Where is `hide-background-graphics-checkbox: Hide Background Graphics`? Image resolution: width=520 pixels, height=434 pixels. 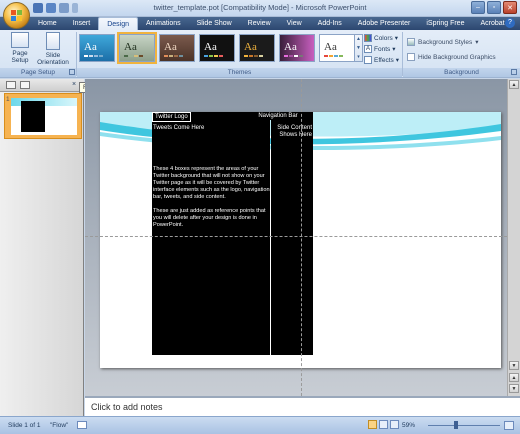
hide-background-graphics-checkbox: Hide Background Graphics is located at coordinates (451, 57).